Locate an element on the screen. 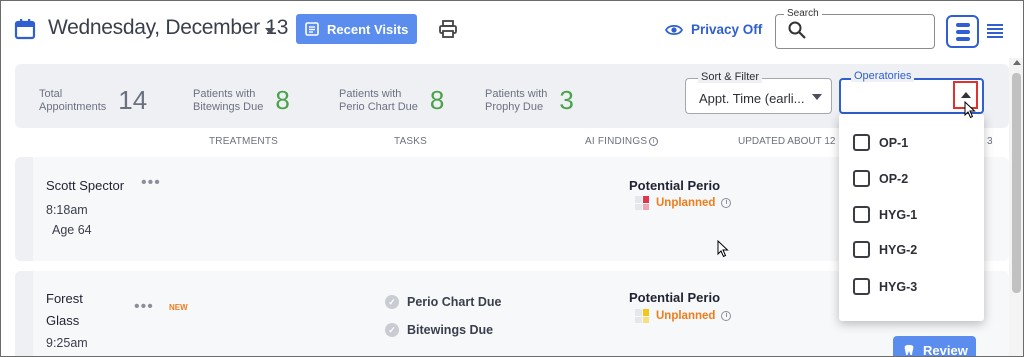  new-badge: NEW is located at coordinates (178, 307).